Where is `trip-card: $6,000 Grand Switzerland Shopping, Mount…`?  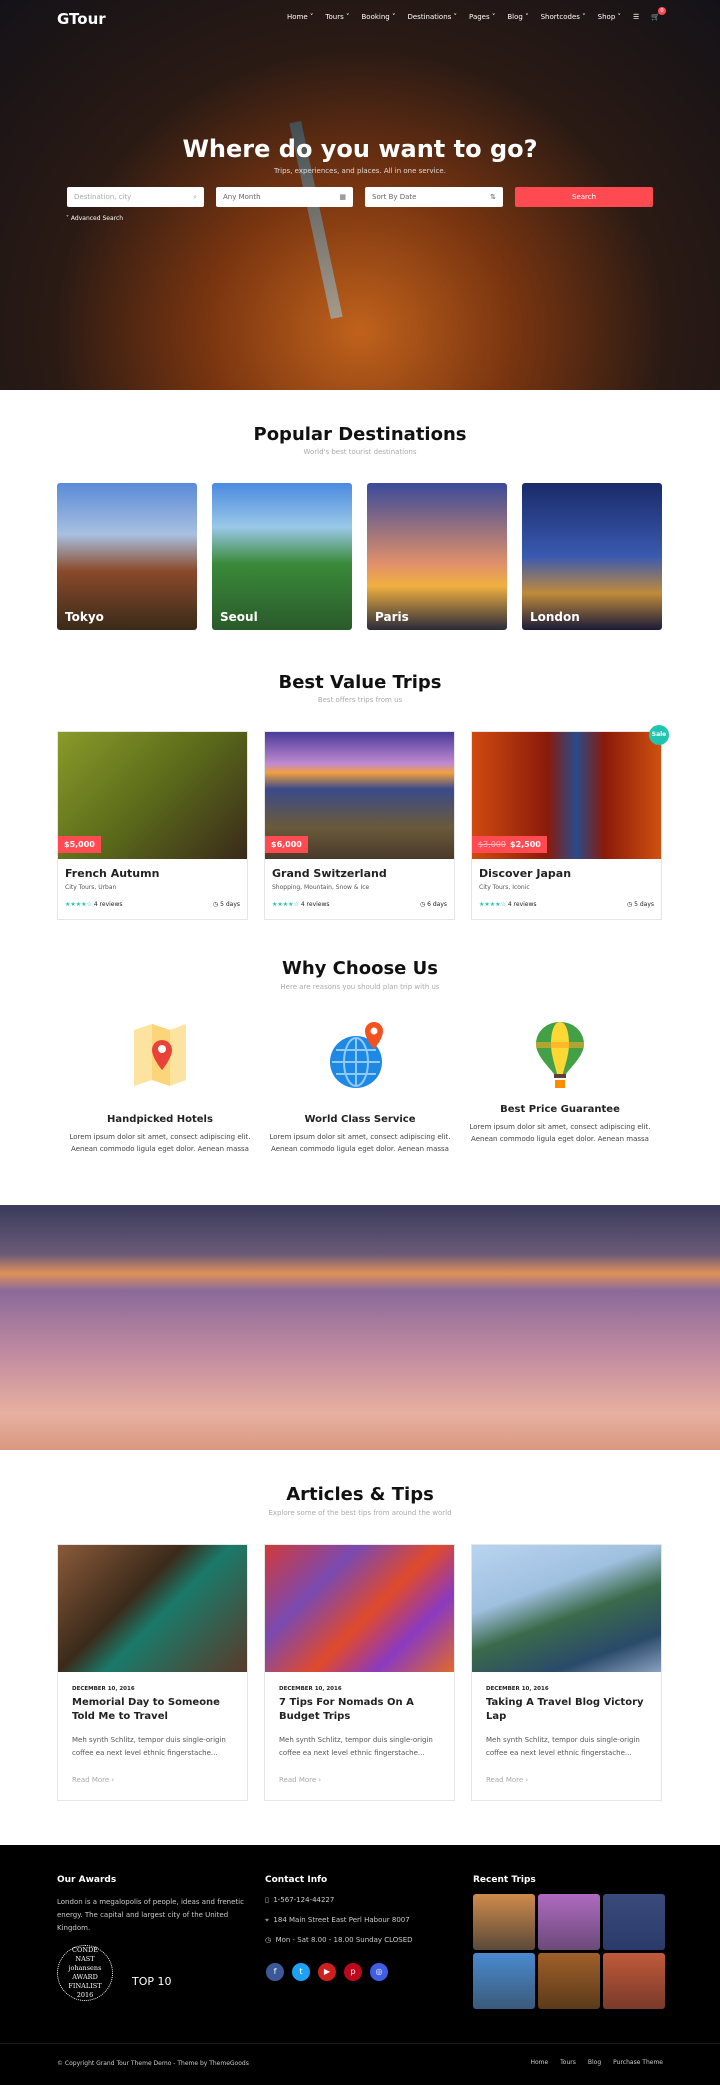
trip-card: $6,000 Grand Switzerland Shopping, Mount… is located at coordinates (359, 825).